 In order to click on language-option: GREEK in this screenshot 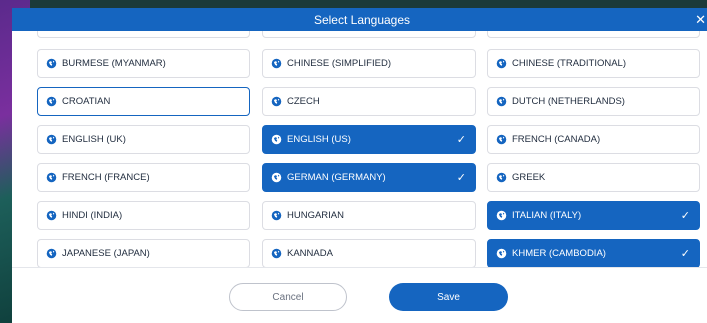, I will do `click(593, 177)`.